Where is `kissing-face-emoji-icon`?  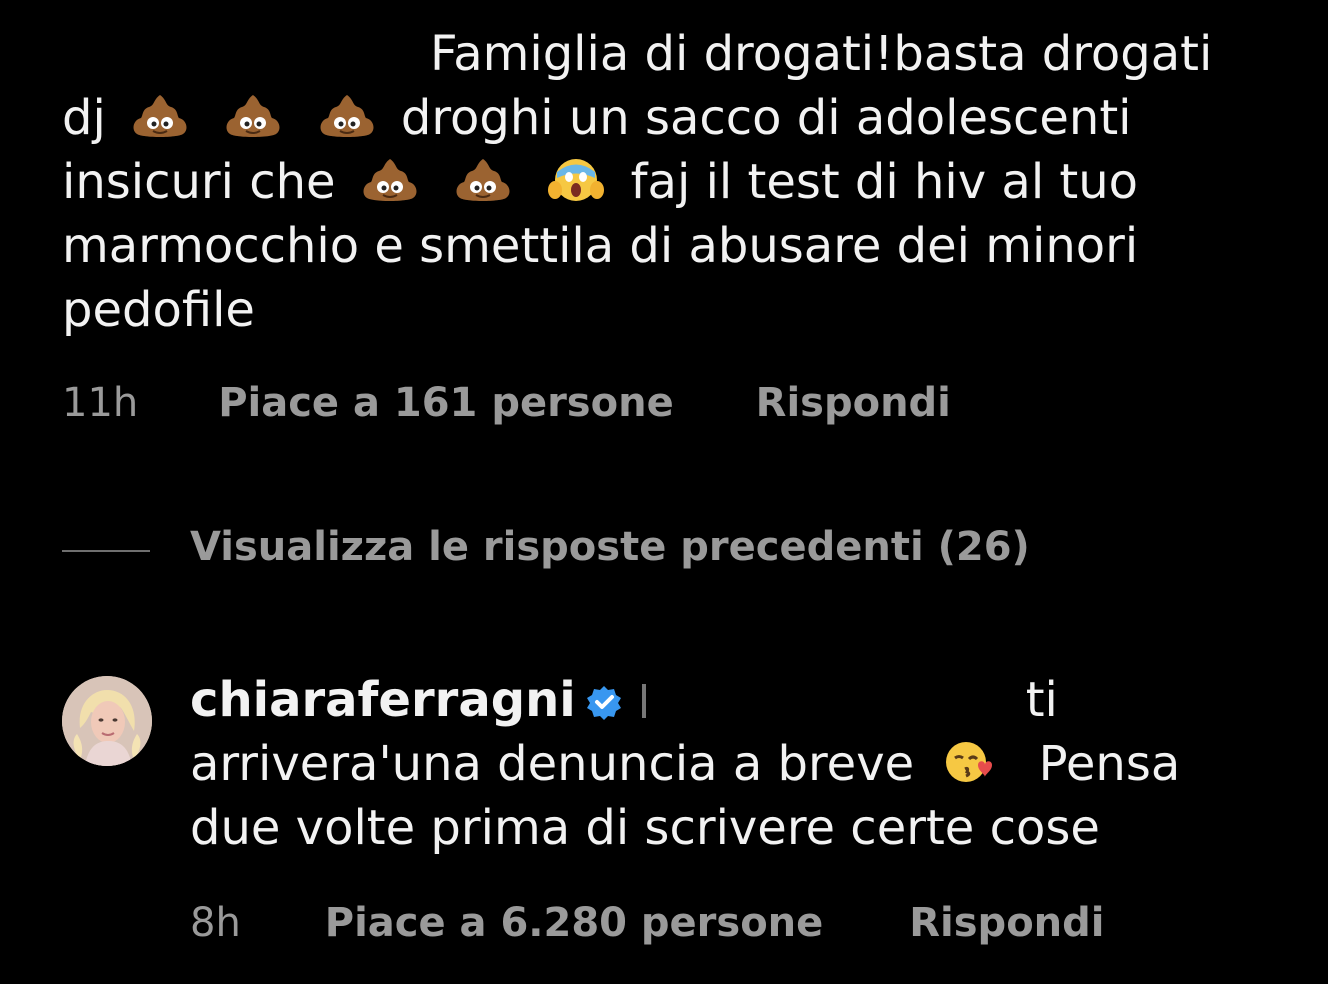
kissing-face-emoji-icon is located at coordinates (969, 762).